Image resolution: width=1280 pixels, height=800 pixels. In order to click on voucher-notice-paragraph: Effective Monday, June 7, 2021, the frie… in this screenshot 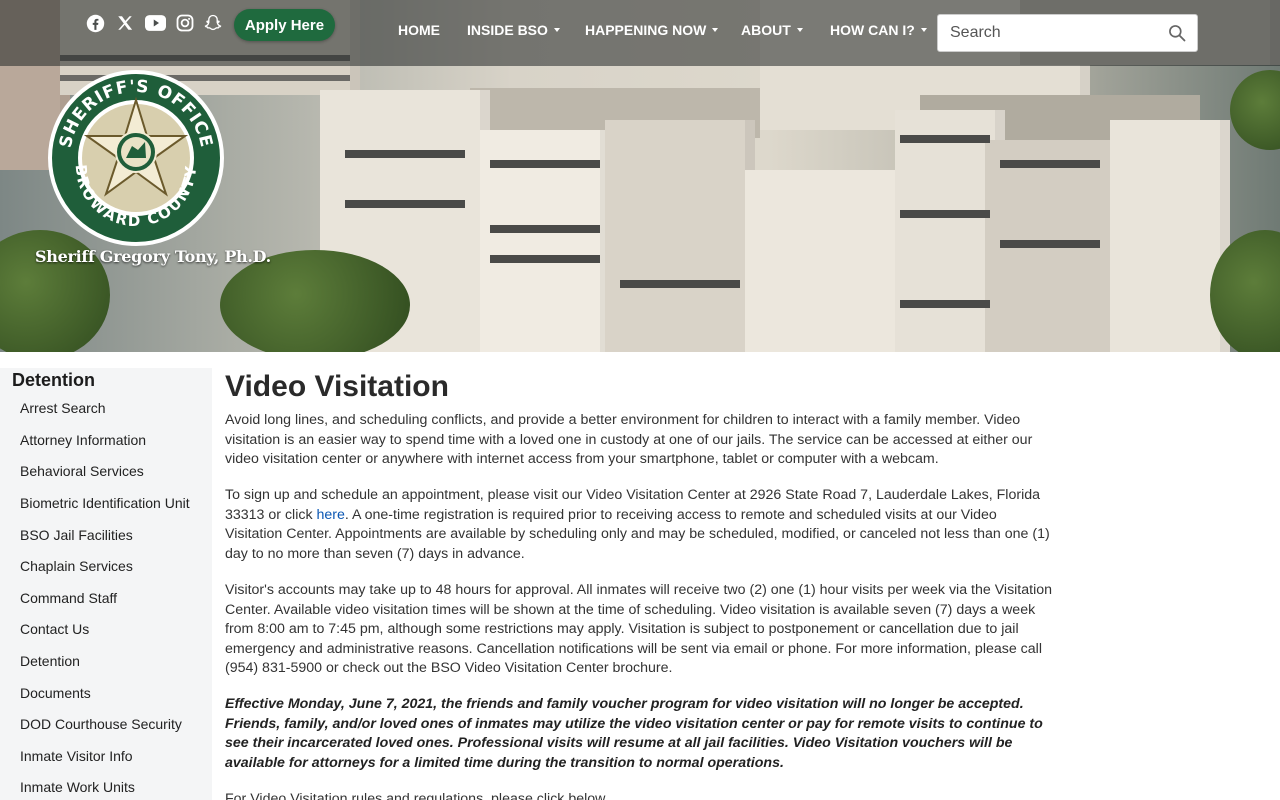, I will do `click(634, 733)`.